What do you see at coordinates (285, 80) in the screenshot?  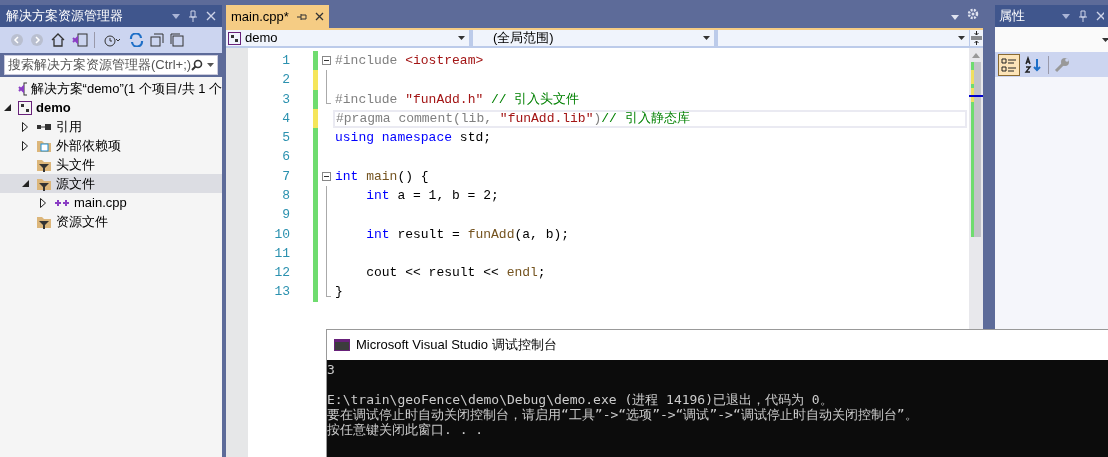 I see `line-number: 2` at bounding box center [285, 80].